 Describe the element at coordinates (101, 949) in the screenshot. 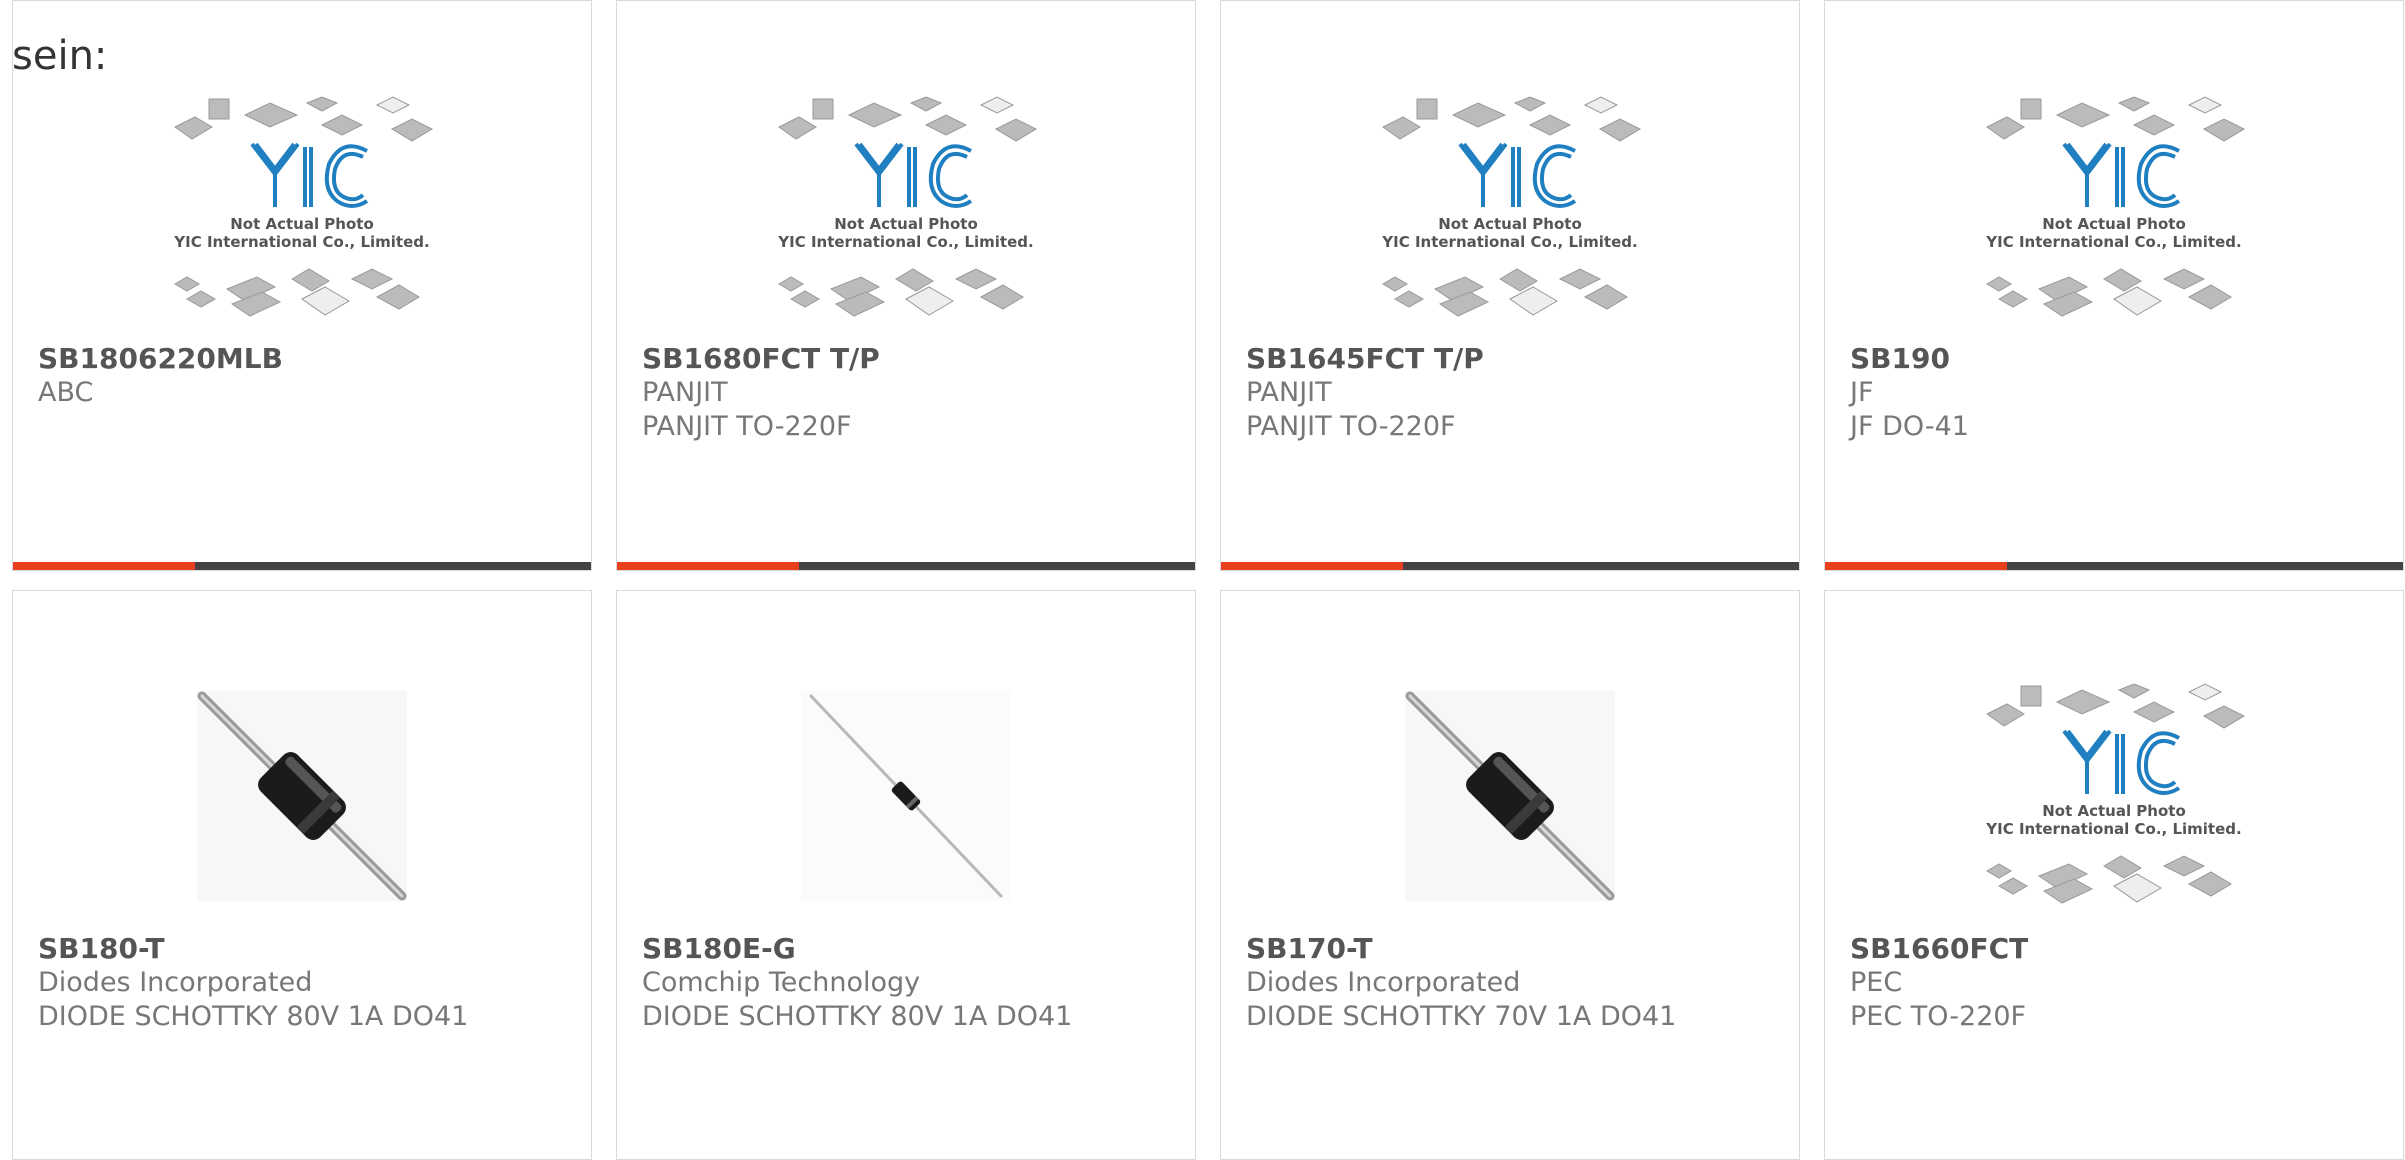

I see `part-number: SB180-T` at that location.